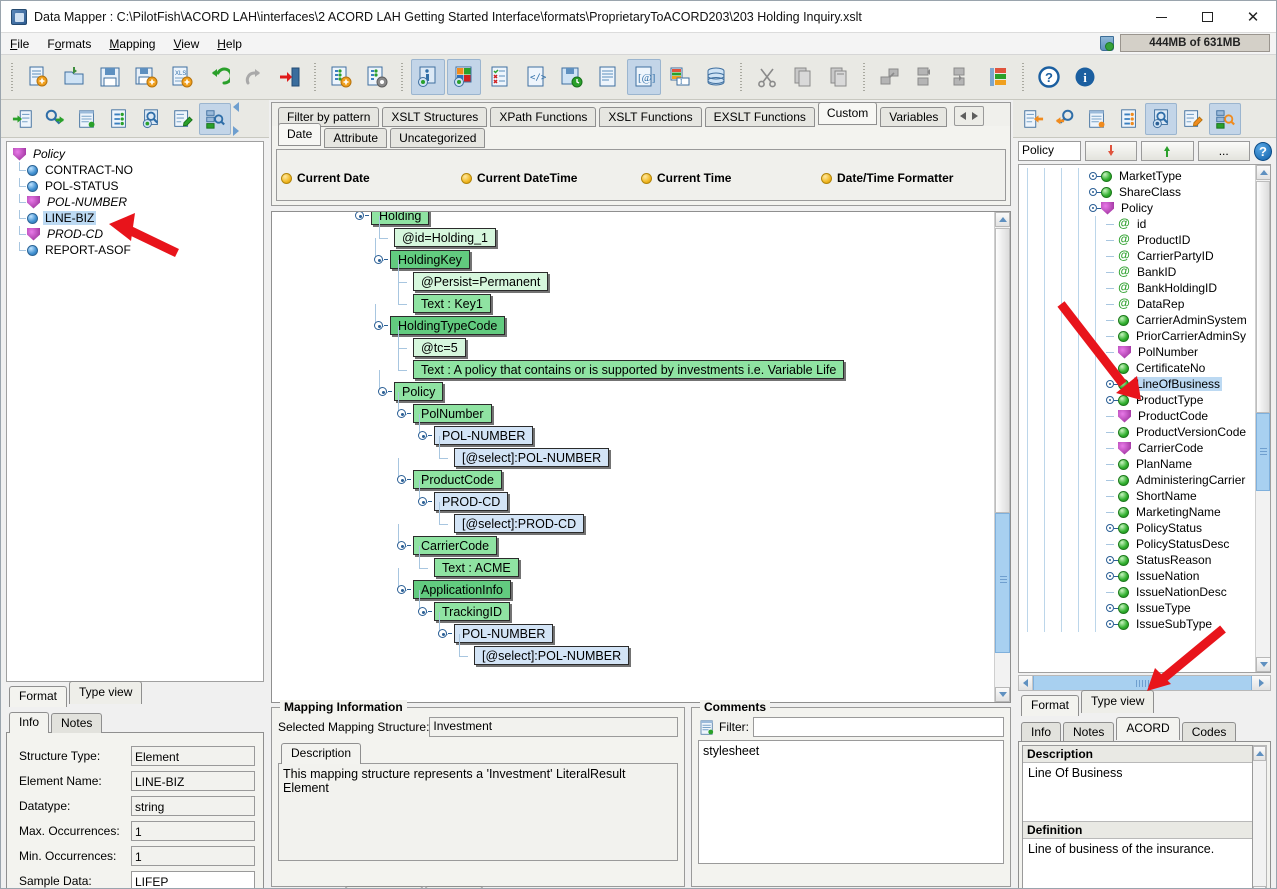 The width and height of the screenshot is (1277, 889). Describe the element at coordinates (1262, 151) in the screenshot. I see `help-question-icon: ?` at that location.